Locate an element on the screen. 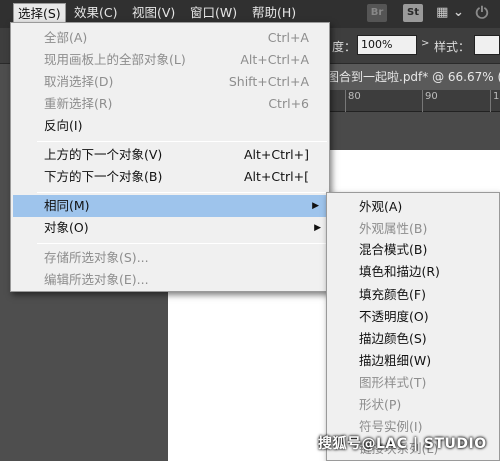  menu-item-next-object-above: 上方的下一个对象(V) Alt+Ctrl+] is located at coordinates (170, 155).